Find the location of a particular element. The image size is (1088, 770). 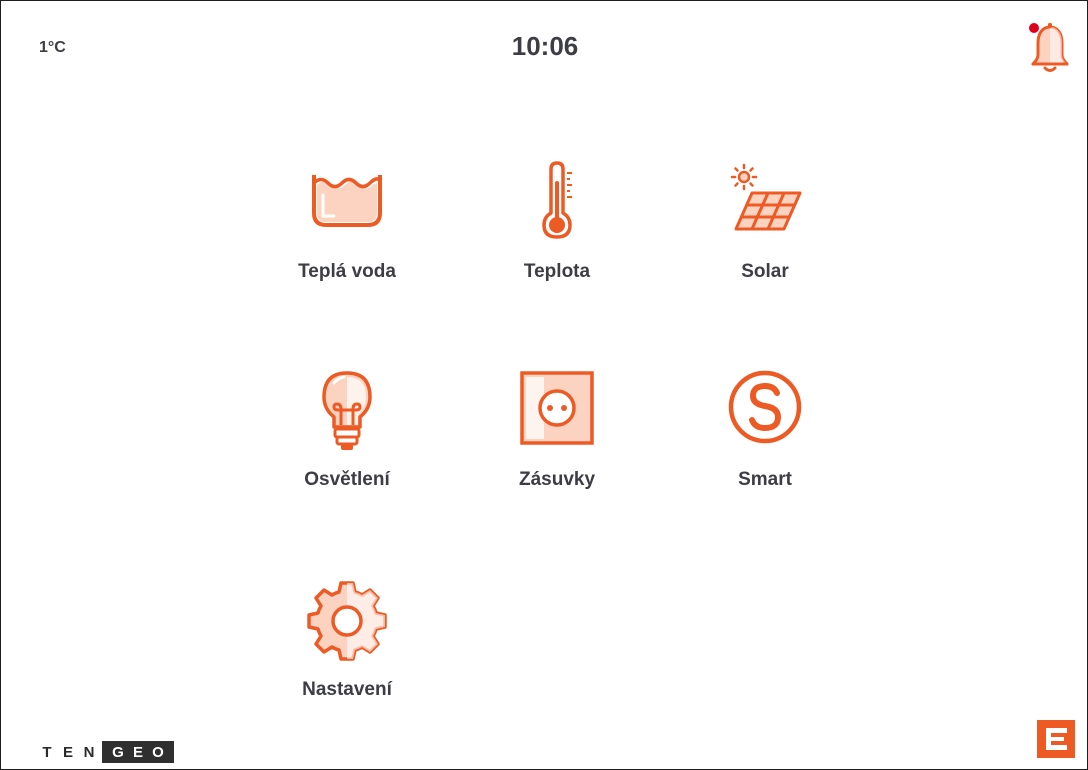

solar-panel-icon is located at coordinates (766, 197).